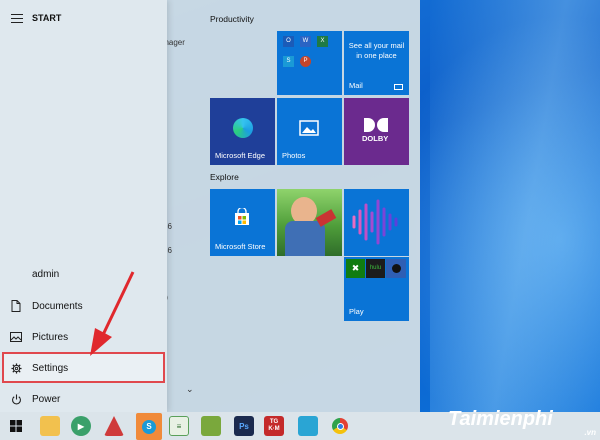  Describe the element at coordinates (16, 337) in the screenshot. I see `pictures-icon` at that location.